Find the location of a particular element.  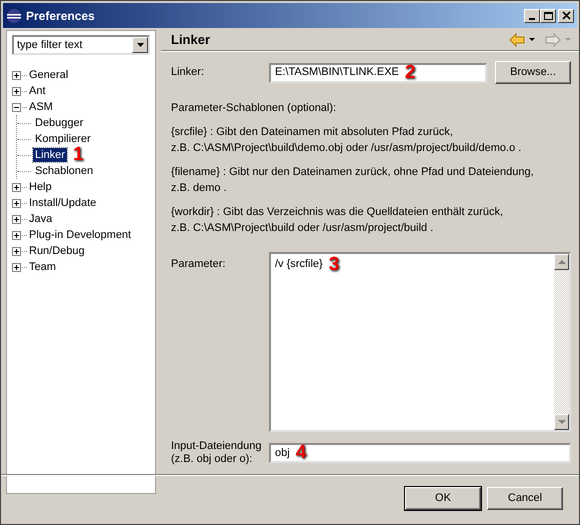

scroll-down-button is located at coordinates (561, 422).